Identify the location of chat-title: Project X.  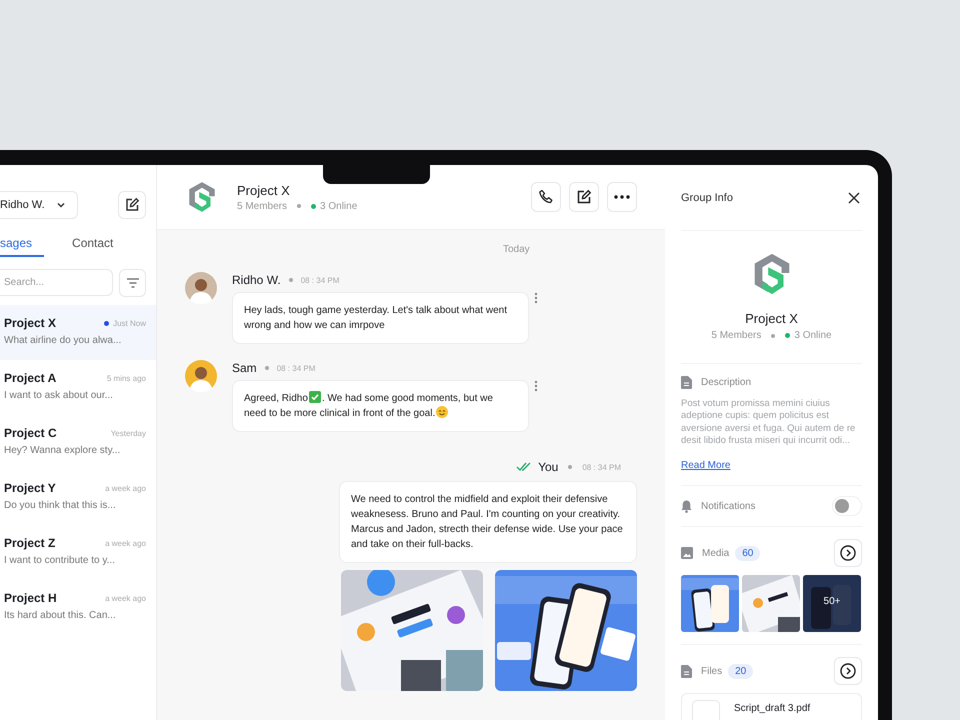
(264, 190).